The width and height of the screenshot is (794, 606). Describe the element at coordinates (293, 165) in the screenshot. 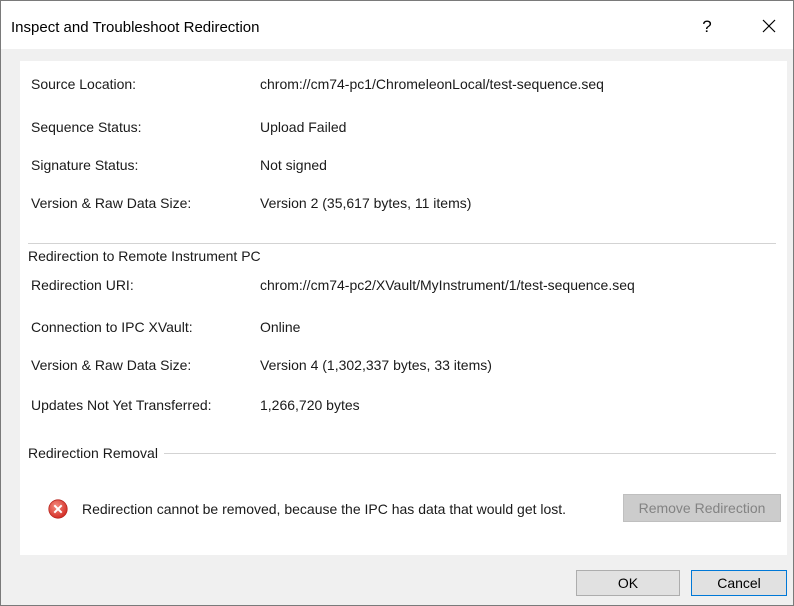

I see `signature-status-value: Not signed` at that location.